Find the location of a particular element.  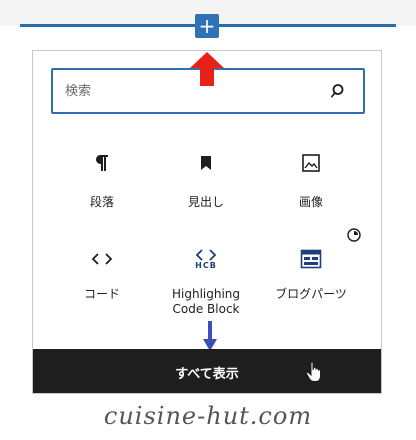

block-label-line2: Code Block is located at coordinates (206, 309).